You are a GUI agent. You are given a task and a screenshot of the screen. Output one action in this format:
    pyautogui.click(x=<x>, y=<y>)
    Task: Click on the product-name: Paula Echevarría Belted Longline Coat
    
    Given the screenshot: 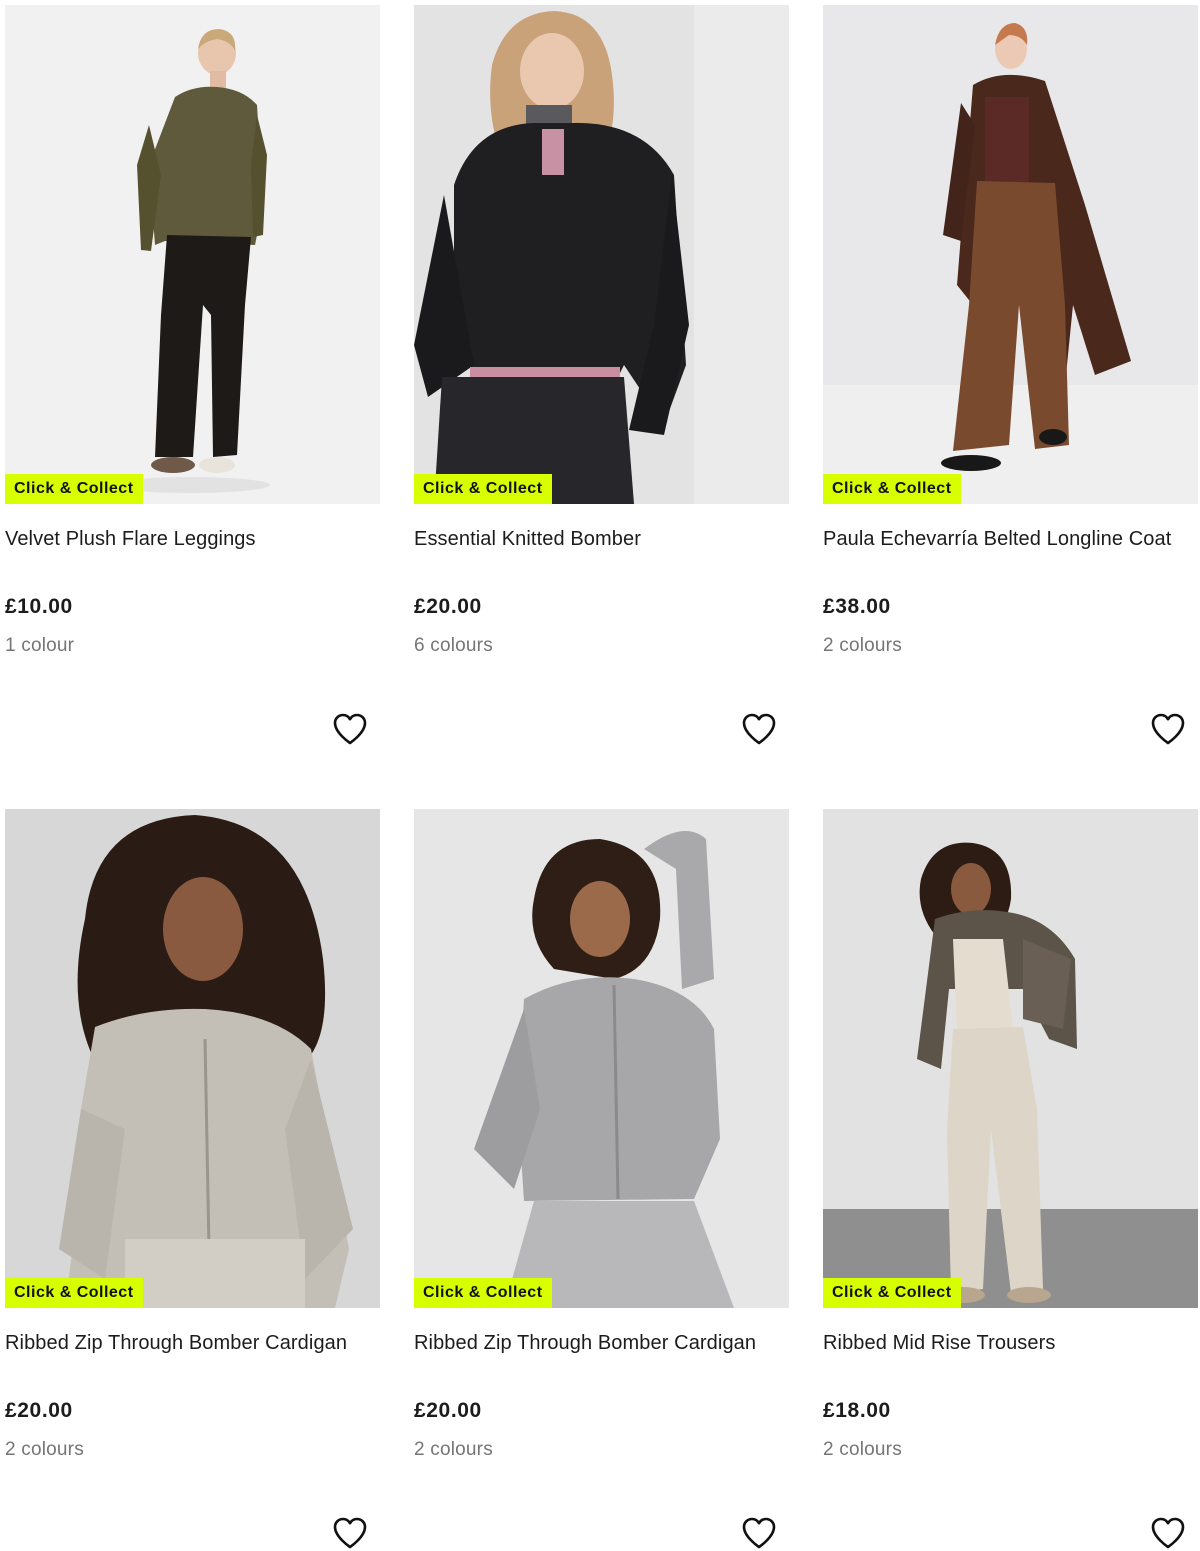 What is the action you would take?
    pyautogui.click(x=997, y=539)
    